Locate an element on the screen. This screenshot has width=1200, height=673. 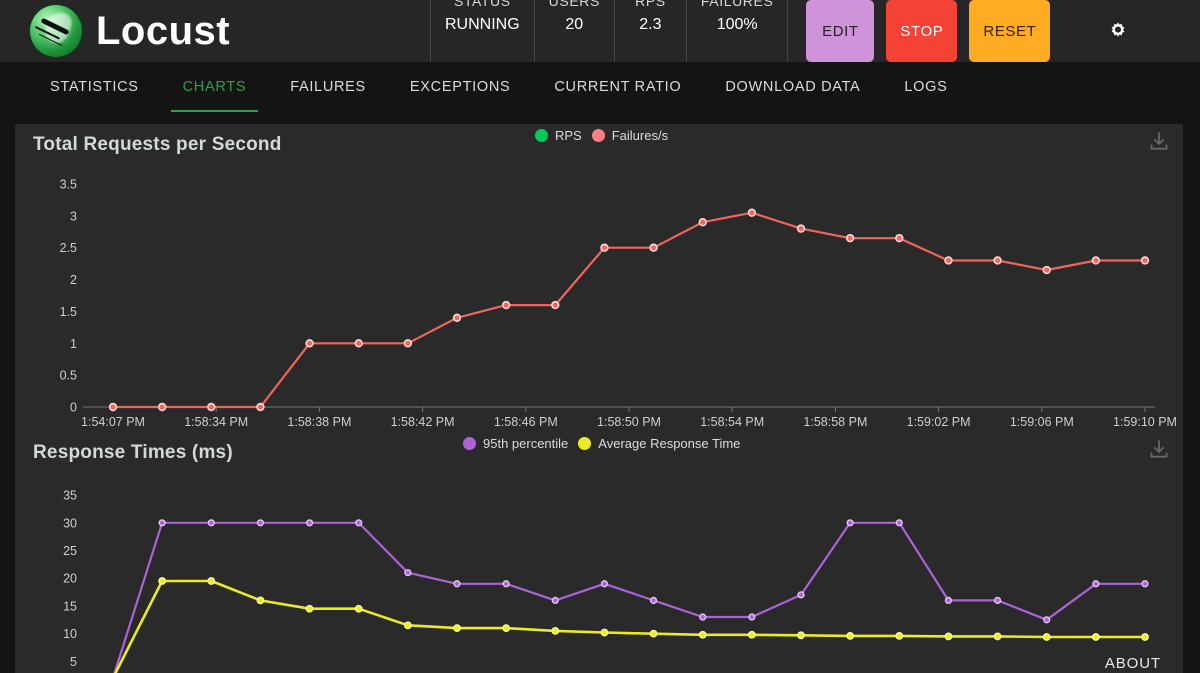
svg-text: 20 is located at coordinates (70, 579).